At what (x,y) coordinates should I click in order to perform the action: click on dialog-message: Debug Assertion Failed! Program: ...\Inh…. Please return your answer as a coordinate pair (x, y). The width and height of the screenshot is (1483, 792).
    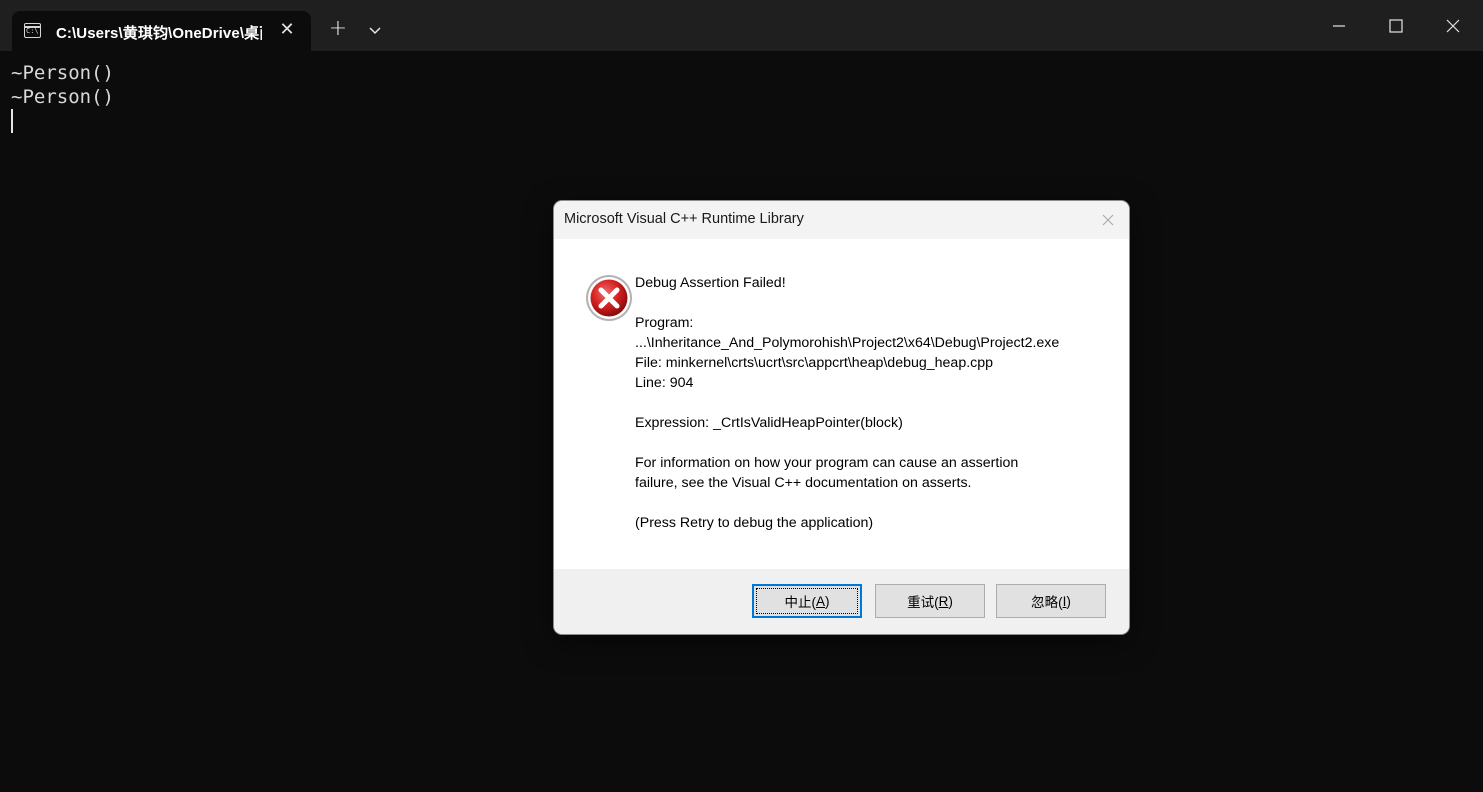
    Looking at the image, I should click on (875, 403).